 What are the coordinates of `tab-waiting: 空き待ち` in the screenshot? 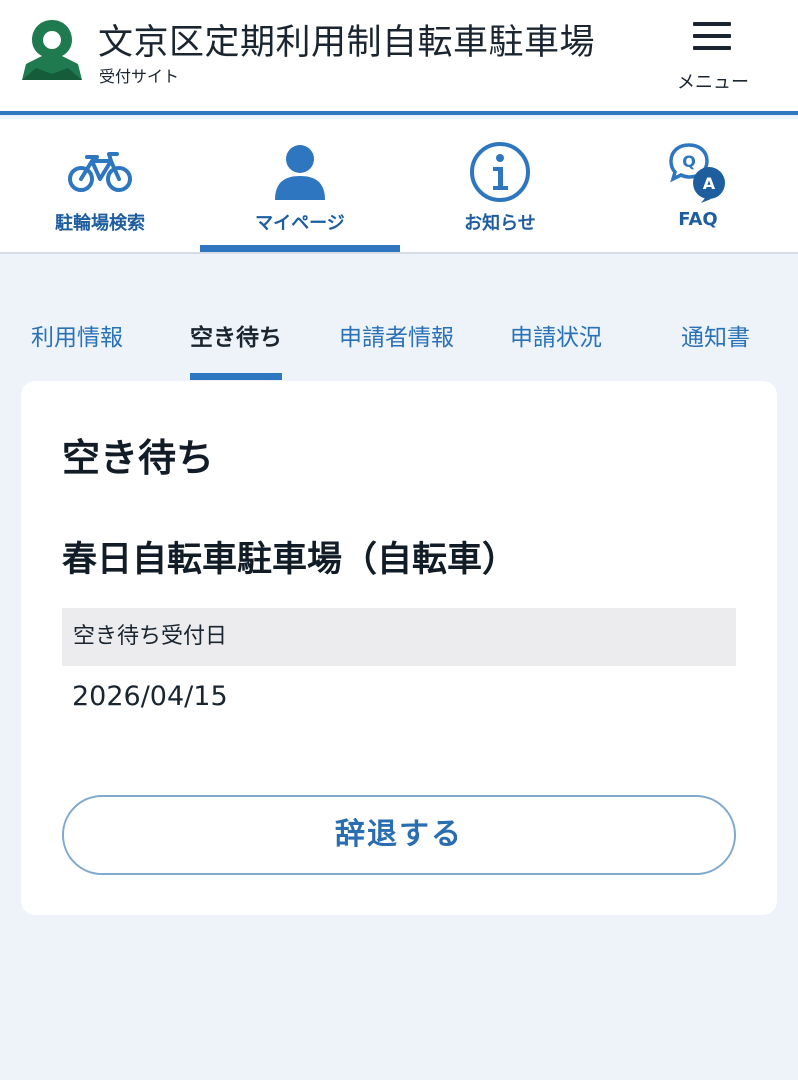 It's located at (236, 349).